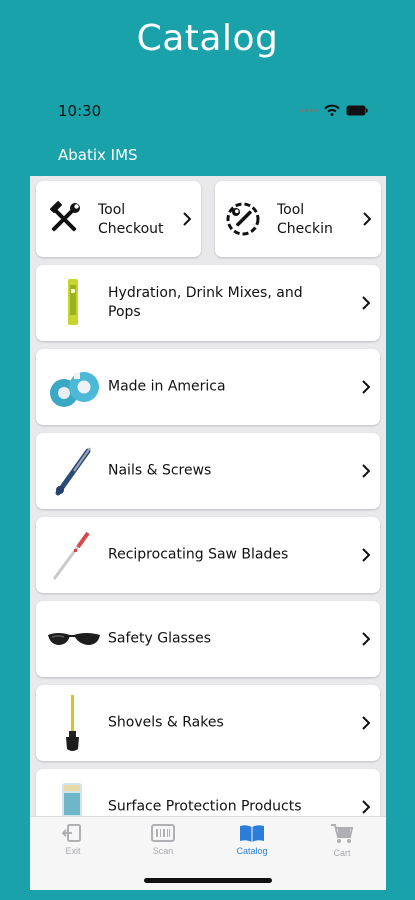 The width and height of the screenshot is (415, 900). Describe the element at coordinates (208, 110) in the screenshot. I see `status-bar: 10:30` at that location.